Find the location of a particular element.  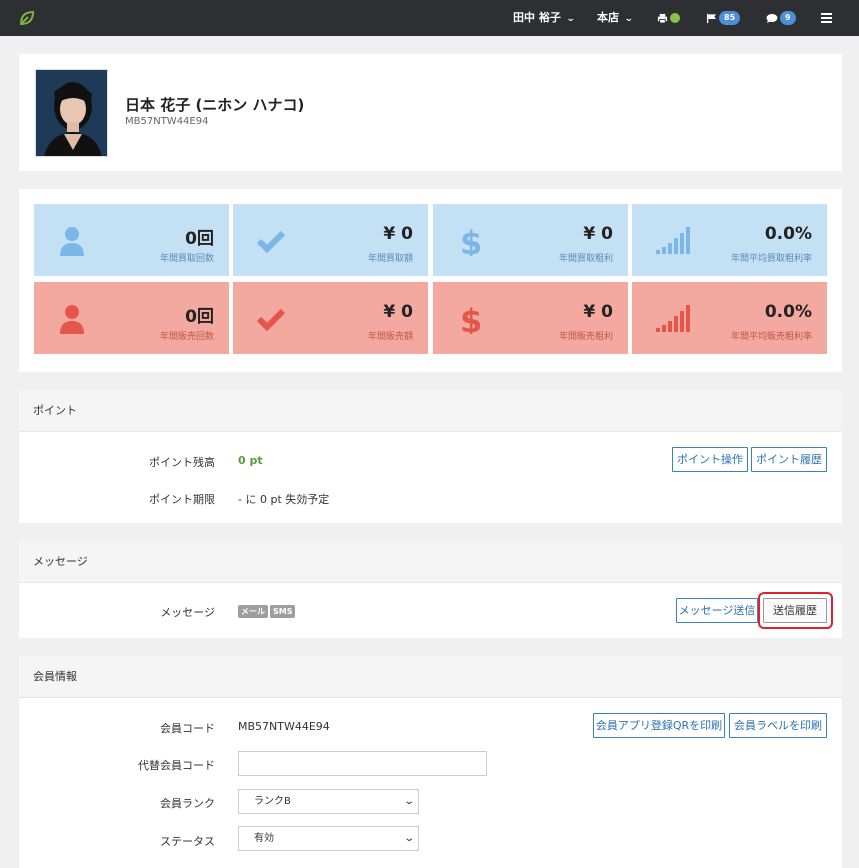

stat-label: 年間販売回数 is located at coordinates (186, 337).